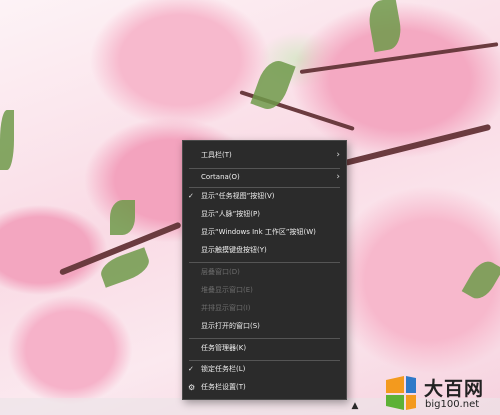  Describe the element at coordinates (234, 250) in the screenshot. I see `menu-item-label: 显示触摸键盘按钮(Y)` at that location.